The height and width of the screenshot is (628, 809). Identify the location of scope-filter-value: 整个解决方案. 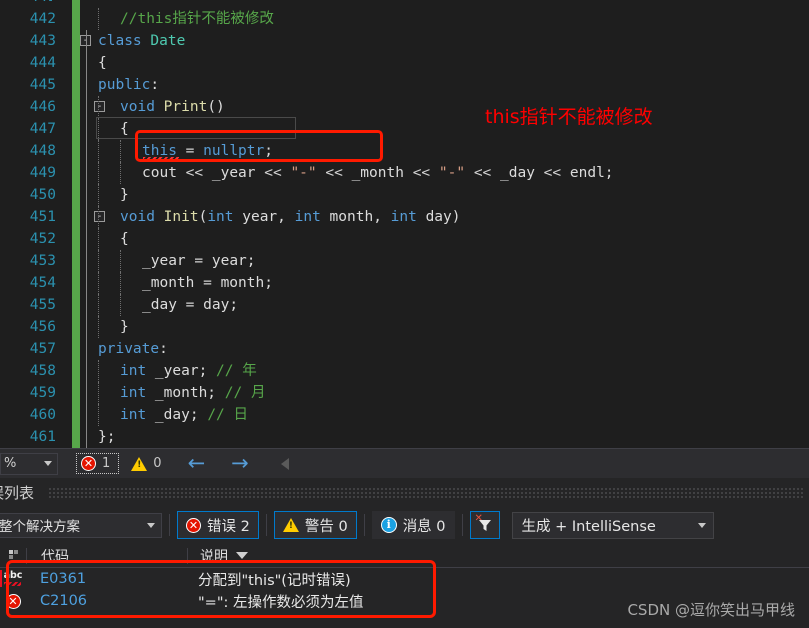
(40, 527).